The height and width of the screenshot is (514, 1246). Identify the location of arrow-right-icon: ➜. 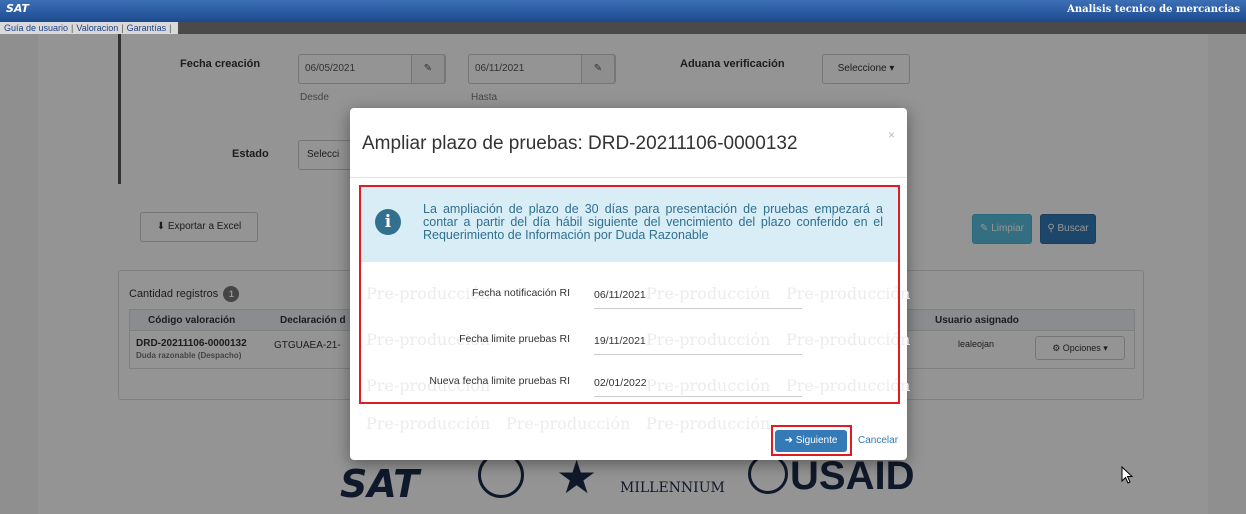
(790, 440).